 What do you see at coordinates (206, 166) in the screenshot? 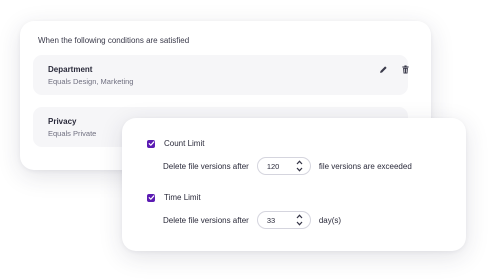
I see `count-limit-prefix: Delete file versions after` at bounding box center [206, 166].